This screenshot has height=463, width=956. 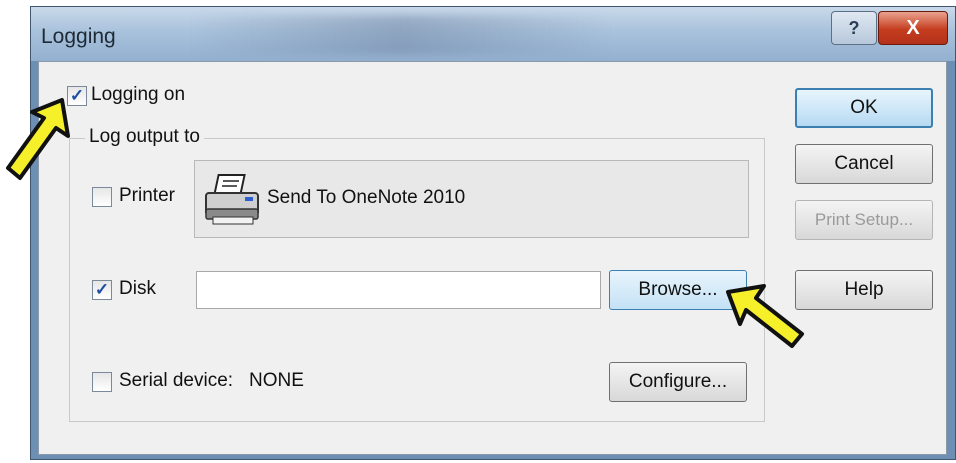 What do you see at coordinates (765, 316) in the screenshot?
I see `annotation-arrow-right-icon` at bounding box center [765, 316].